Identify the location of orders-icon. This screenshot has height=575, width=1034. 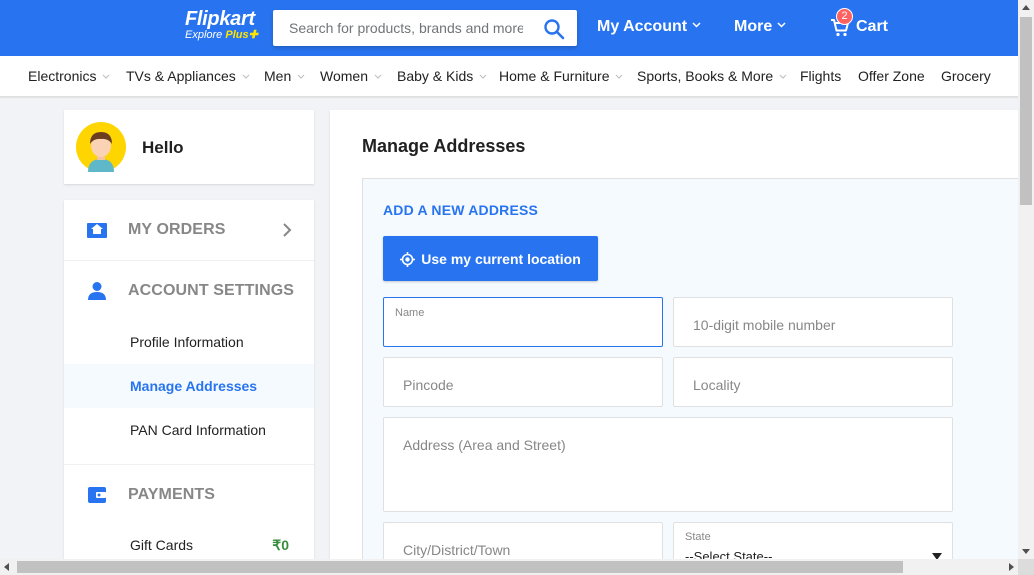
(97, 230).